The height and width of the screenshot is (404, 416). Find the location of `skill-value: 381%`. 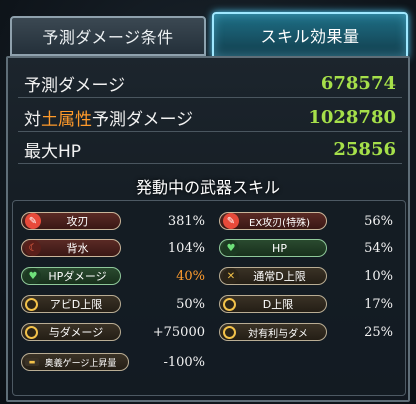

skill-value: 381% is located at coordinates (186, 221).